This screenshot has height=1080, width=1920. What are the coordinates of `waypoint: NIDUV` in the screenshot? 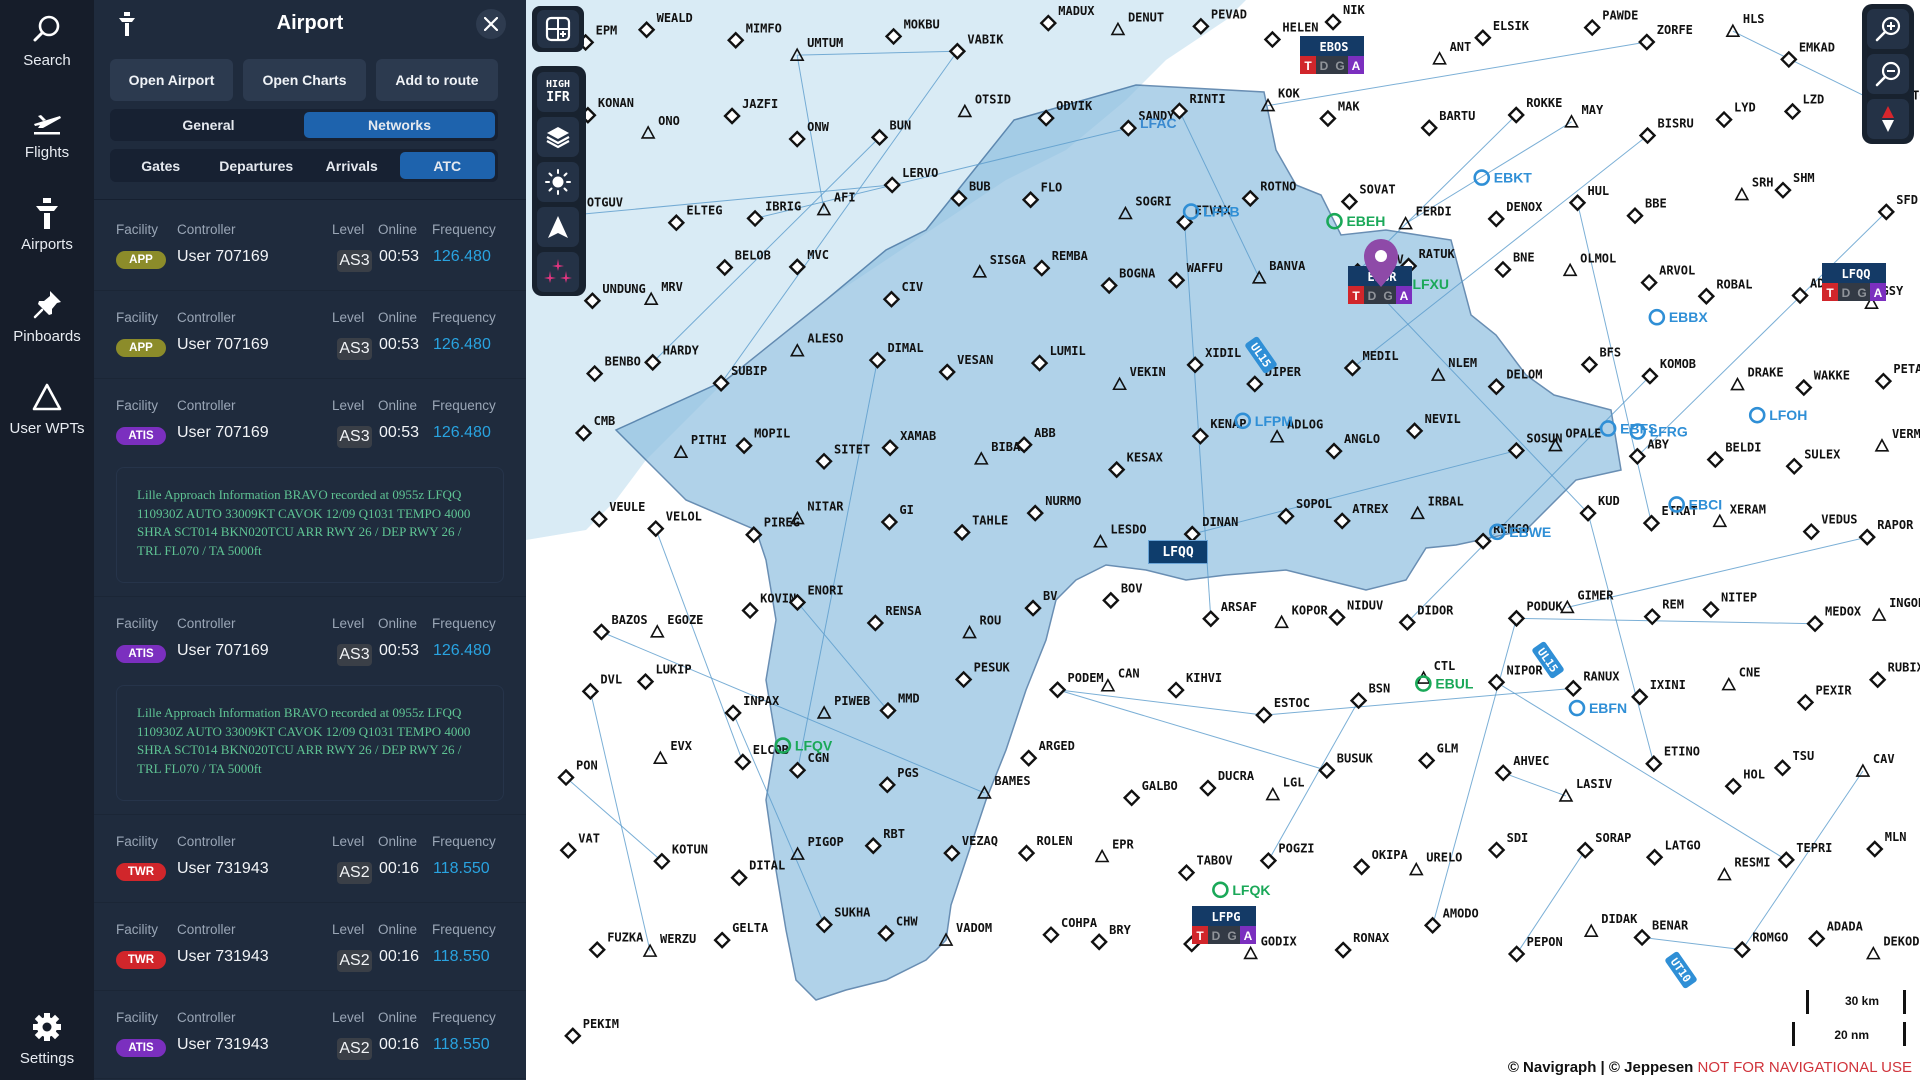 It's located at (1355, 612).